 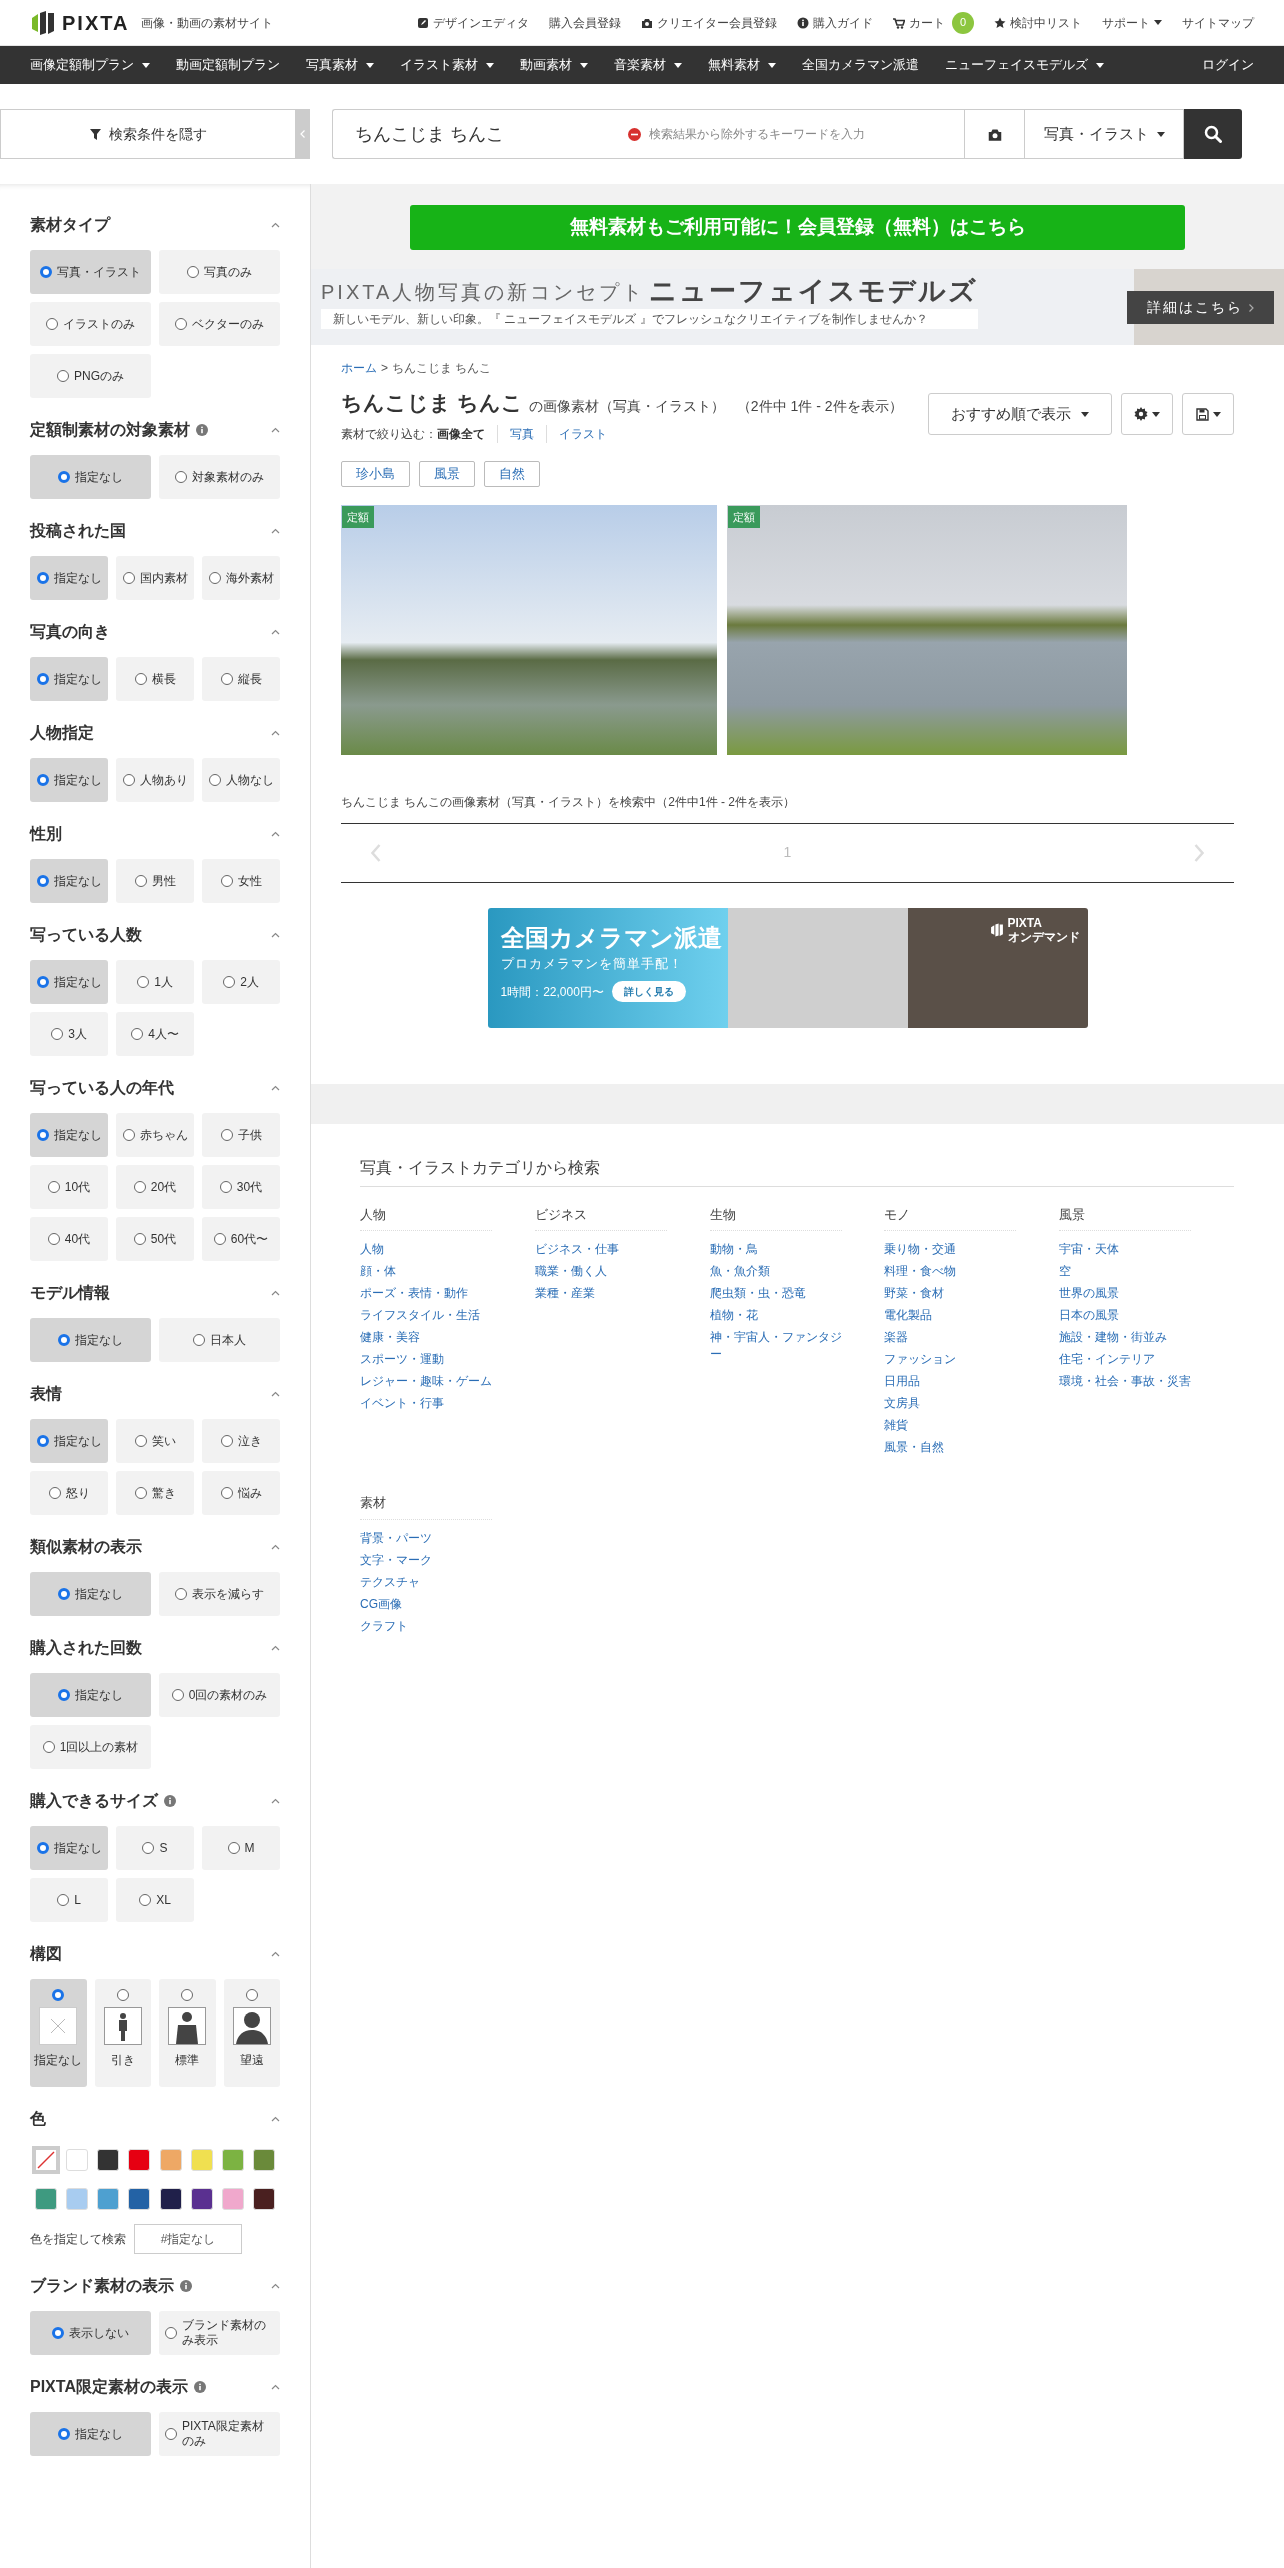 I want to click on category-link: 健康・美容, so click(x=426, y=1337).